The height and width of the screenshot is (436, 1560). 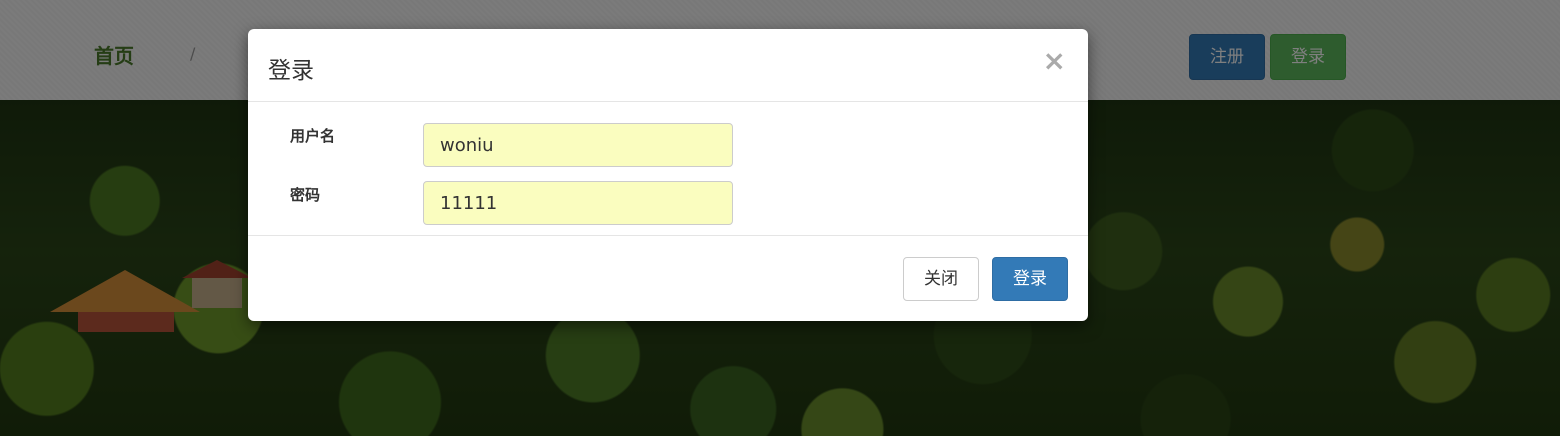 What do you see at coordinates (1054, 61) in the screenshot?
I see `close-icon: ×` at bounding box center [1054, 61].